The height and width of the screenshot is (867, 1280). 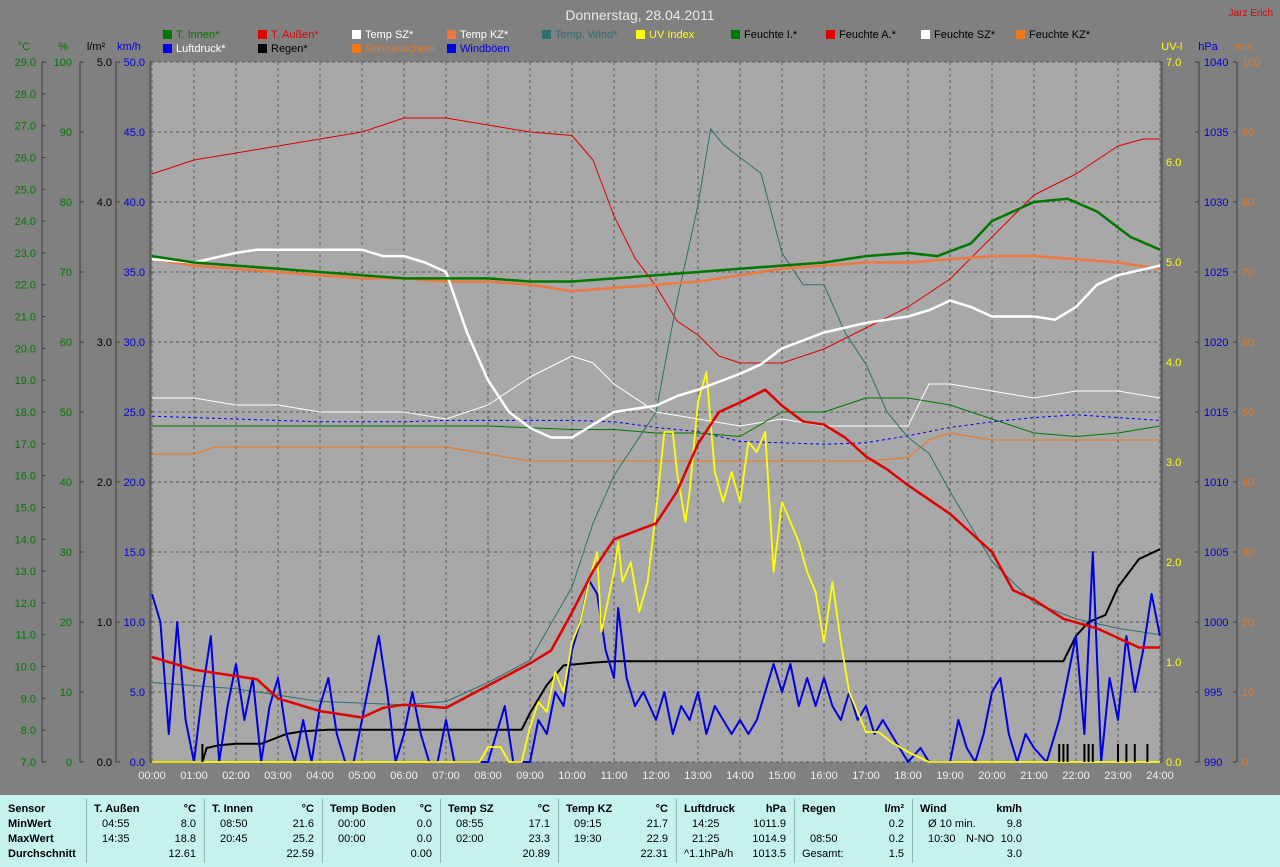 What do you see at coordinates (134, 273) in the screenshot?
I see `axis-tick-label: 35.0` at bounding box center [134, 273].